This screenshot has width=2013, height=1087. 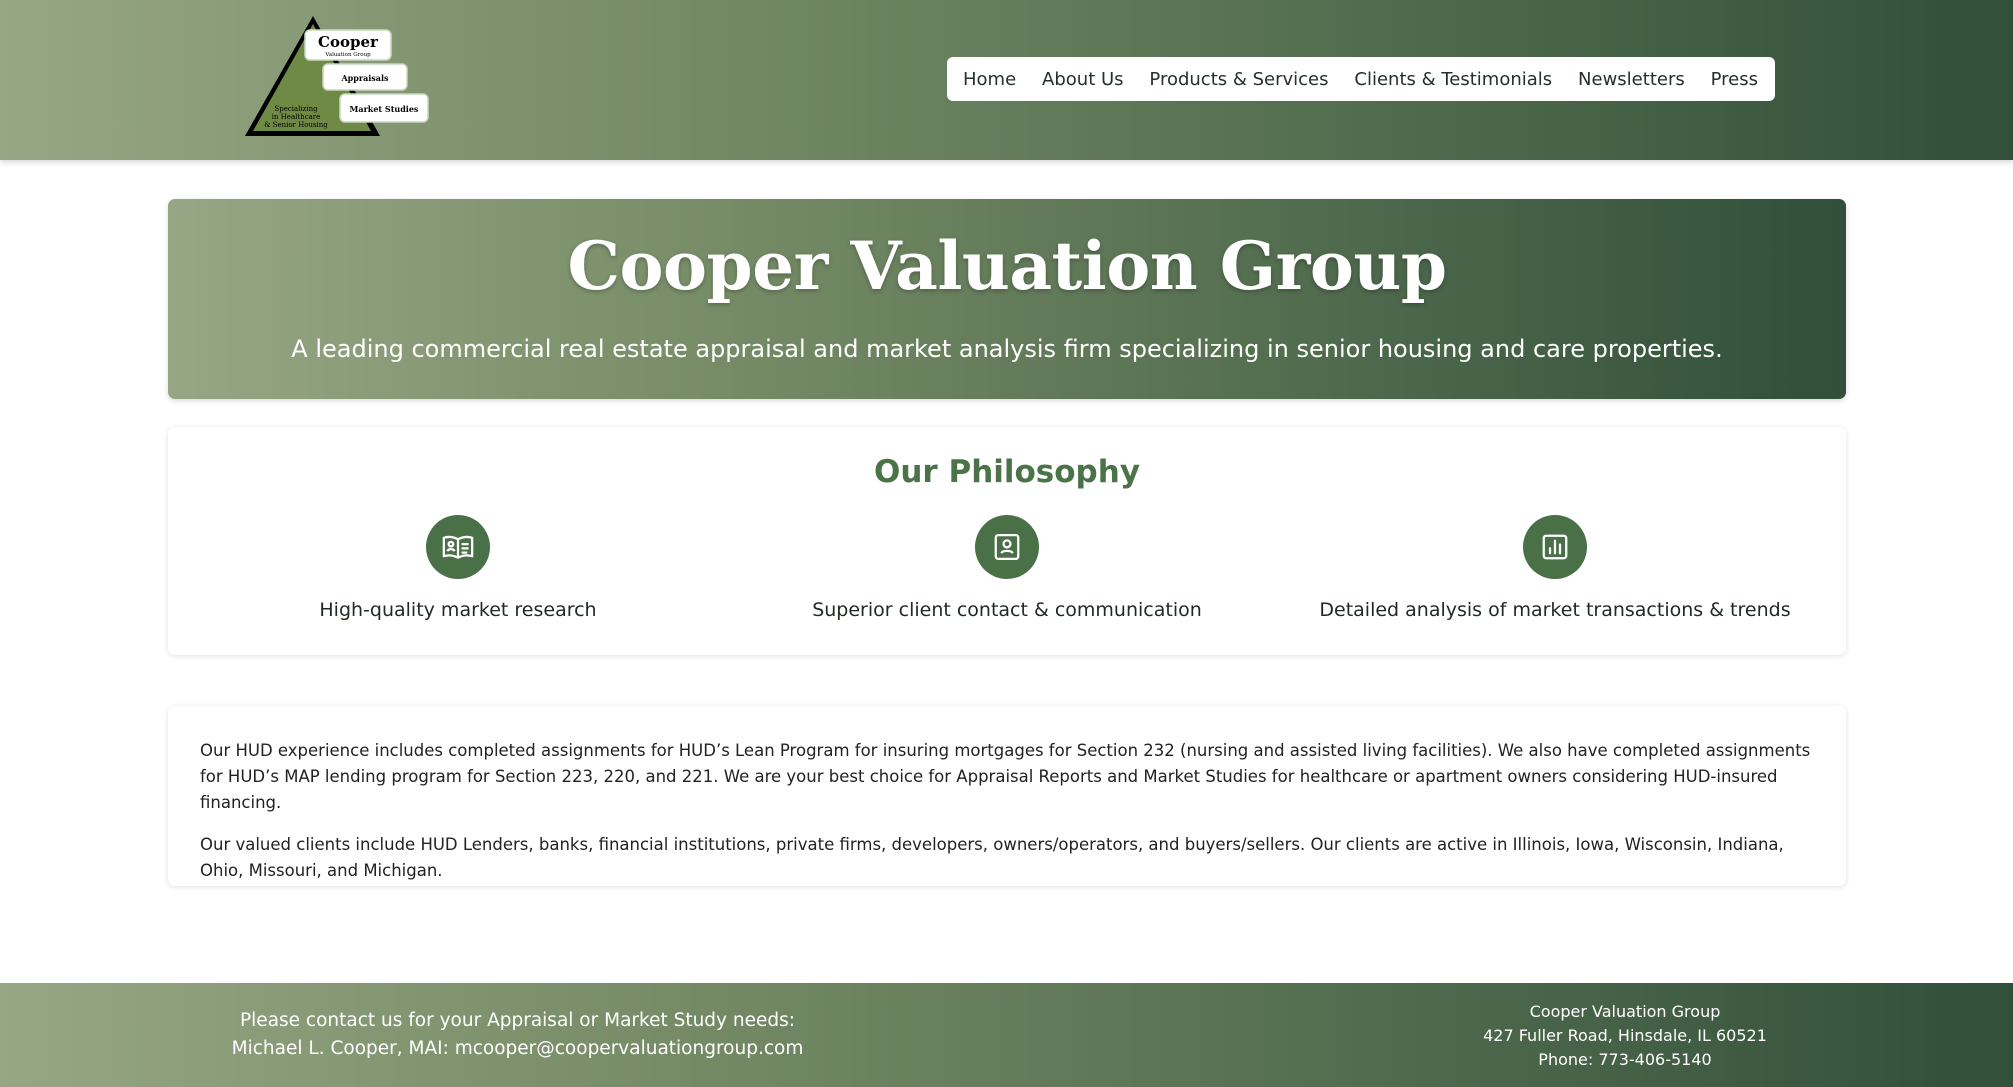 I want to click on feature-label-contact: Superior client contact & communication, so click(x=1007, y=610).